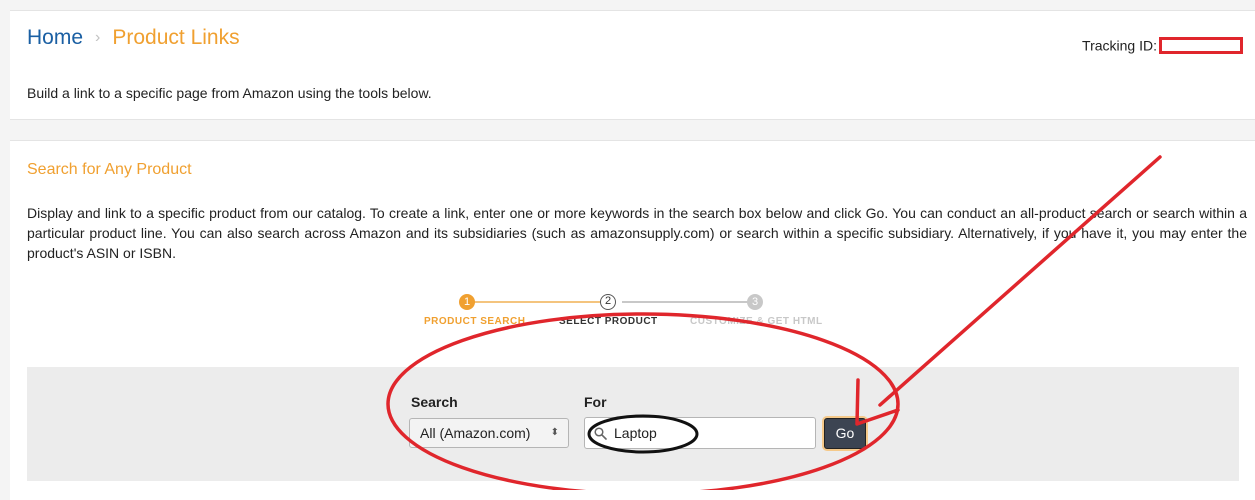 The height and width of the screenshot is (500, 1255). Describe the element at coordinates (55, 37) in the screenshot. I see `breadcrumb-home-link: Home` at that location.